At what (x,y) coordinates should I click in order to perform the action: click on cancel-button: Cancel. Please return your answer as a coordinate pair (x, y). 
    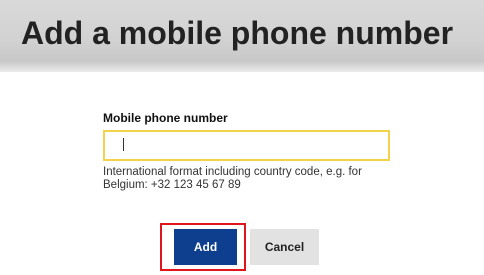
    Looking at the image, I should click on (284, 247).